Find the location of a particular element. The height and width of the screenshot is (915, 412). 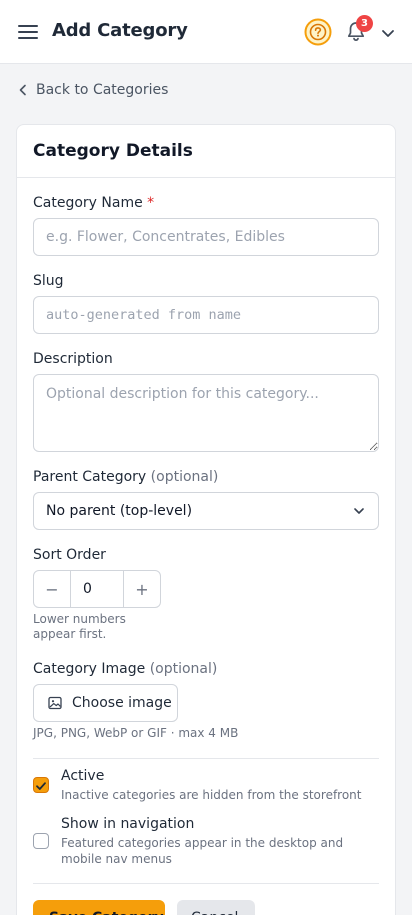

slug-label: Slug is located at coordinates (48, 281).